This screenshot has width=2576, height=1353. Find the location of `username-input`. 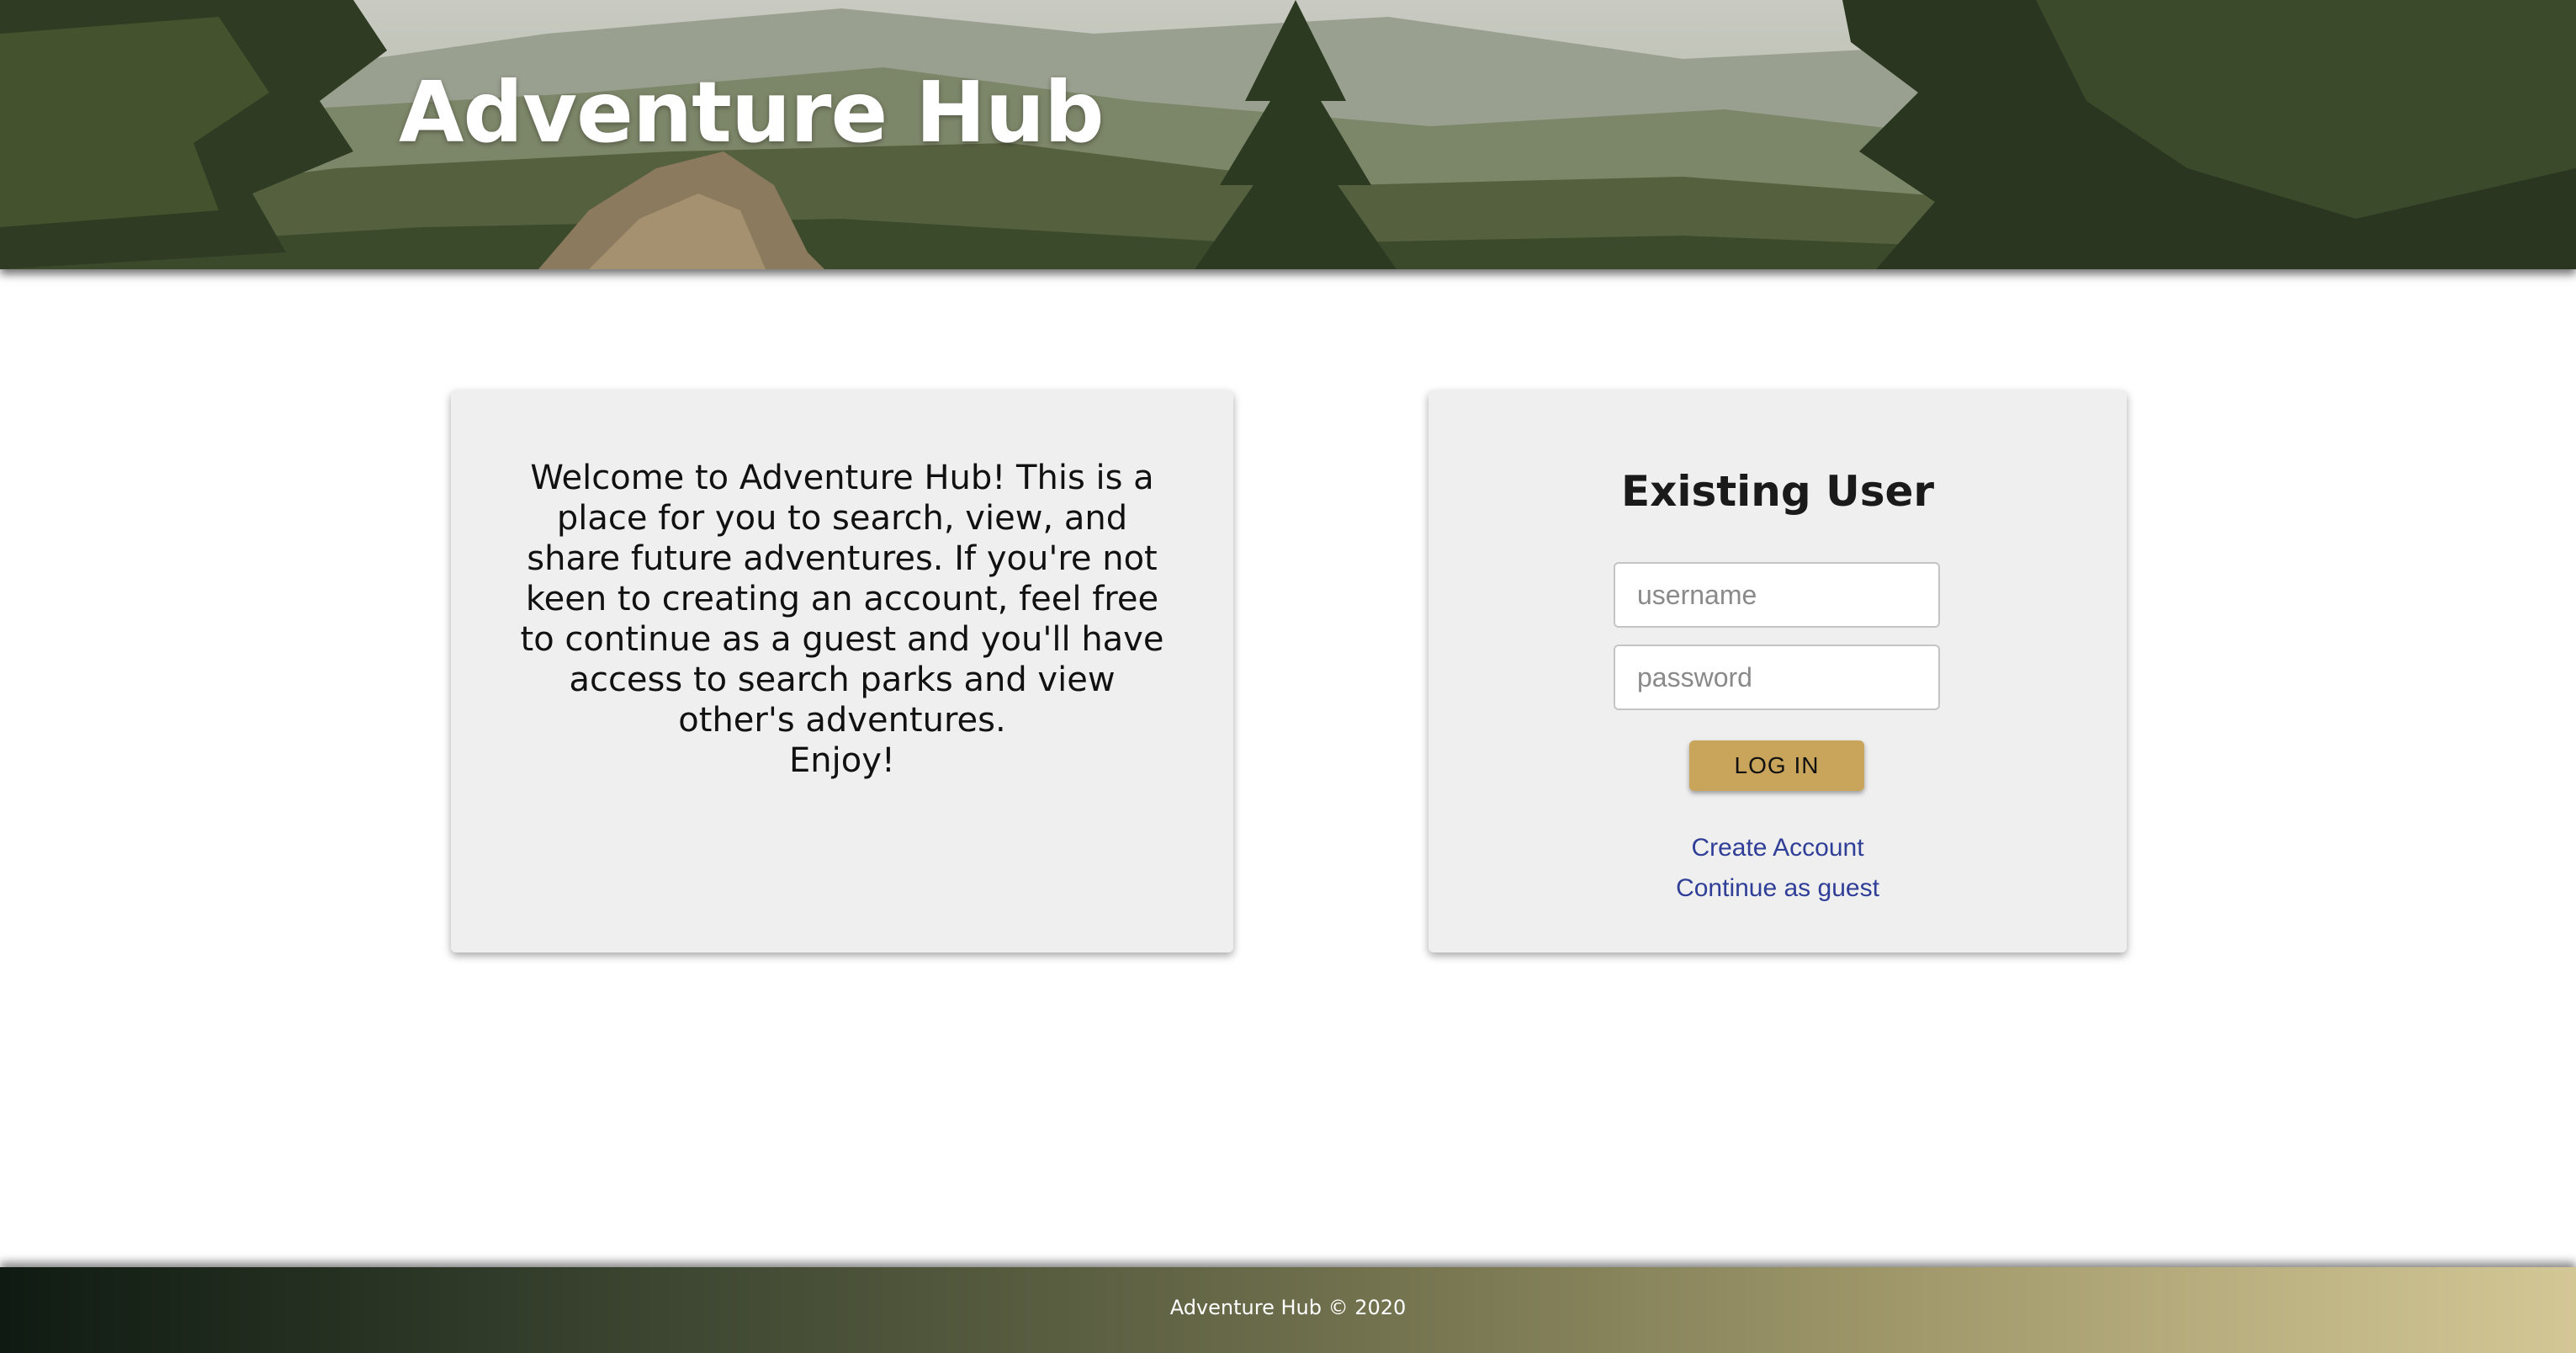

username-input is located at coordinates (1777, 595).